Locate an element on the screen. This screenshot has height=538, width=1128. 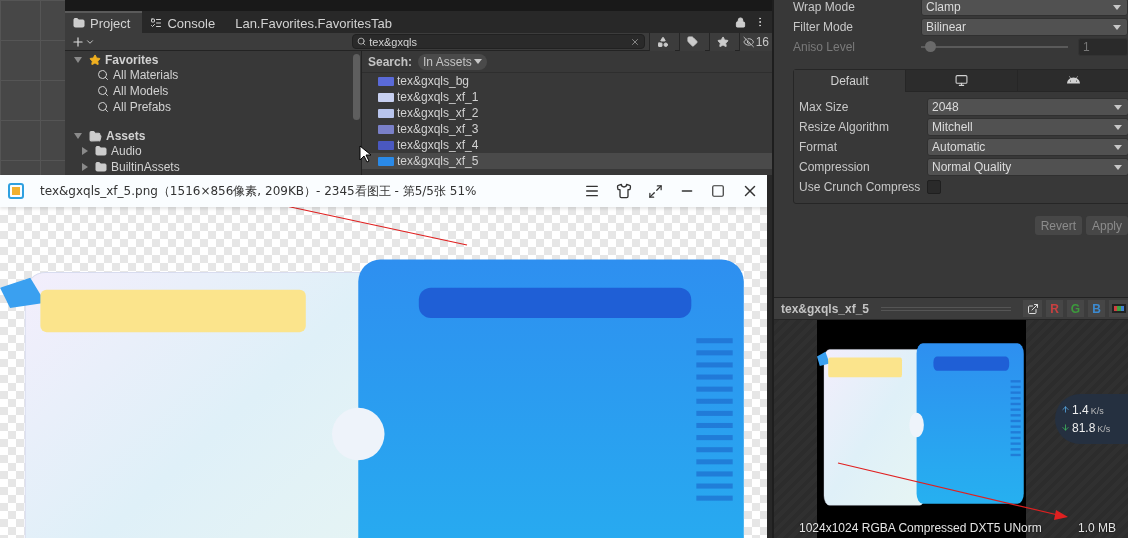
tag-icon is located at coordinates (693, 41).